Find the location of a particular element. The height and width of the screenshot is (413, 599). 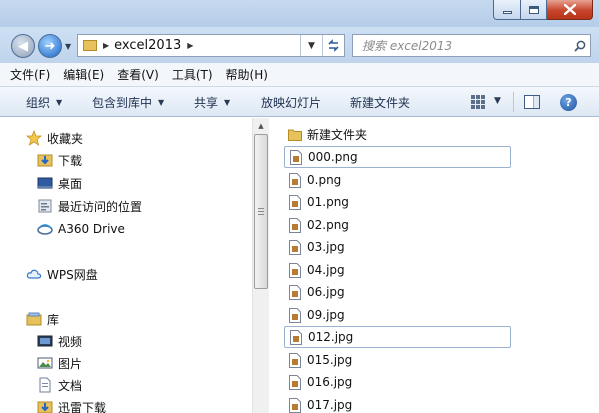

slideshow-label: 放映幻灯片 is located at coordinates (291, 102).